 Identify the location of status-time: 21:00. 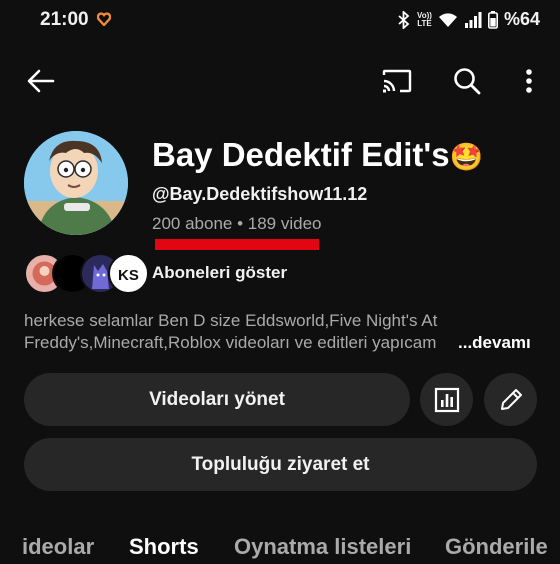
(64, 19).